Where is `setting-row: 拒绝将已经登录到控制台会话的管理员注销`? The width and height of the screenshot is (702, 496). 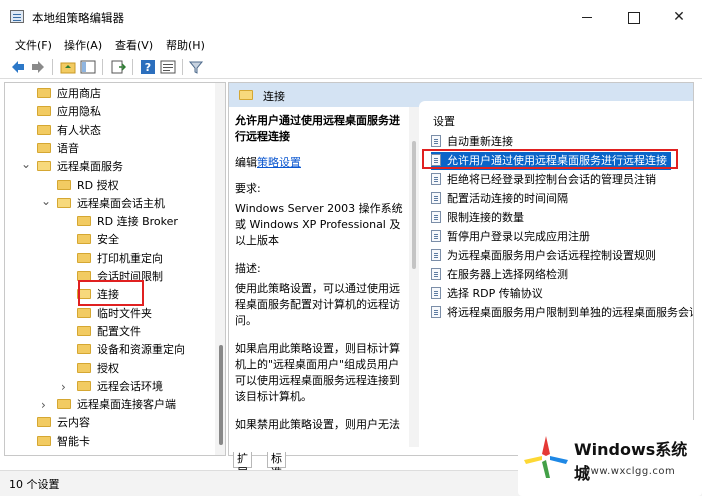 setting-row: 拒绝将已经登录到控制台会话的管理员注销 is located at coordinates (543, 180).